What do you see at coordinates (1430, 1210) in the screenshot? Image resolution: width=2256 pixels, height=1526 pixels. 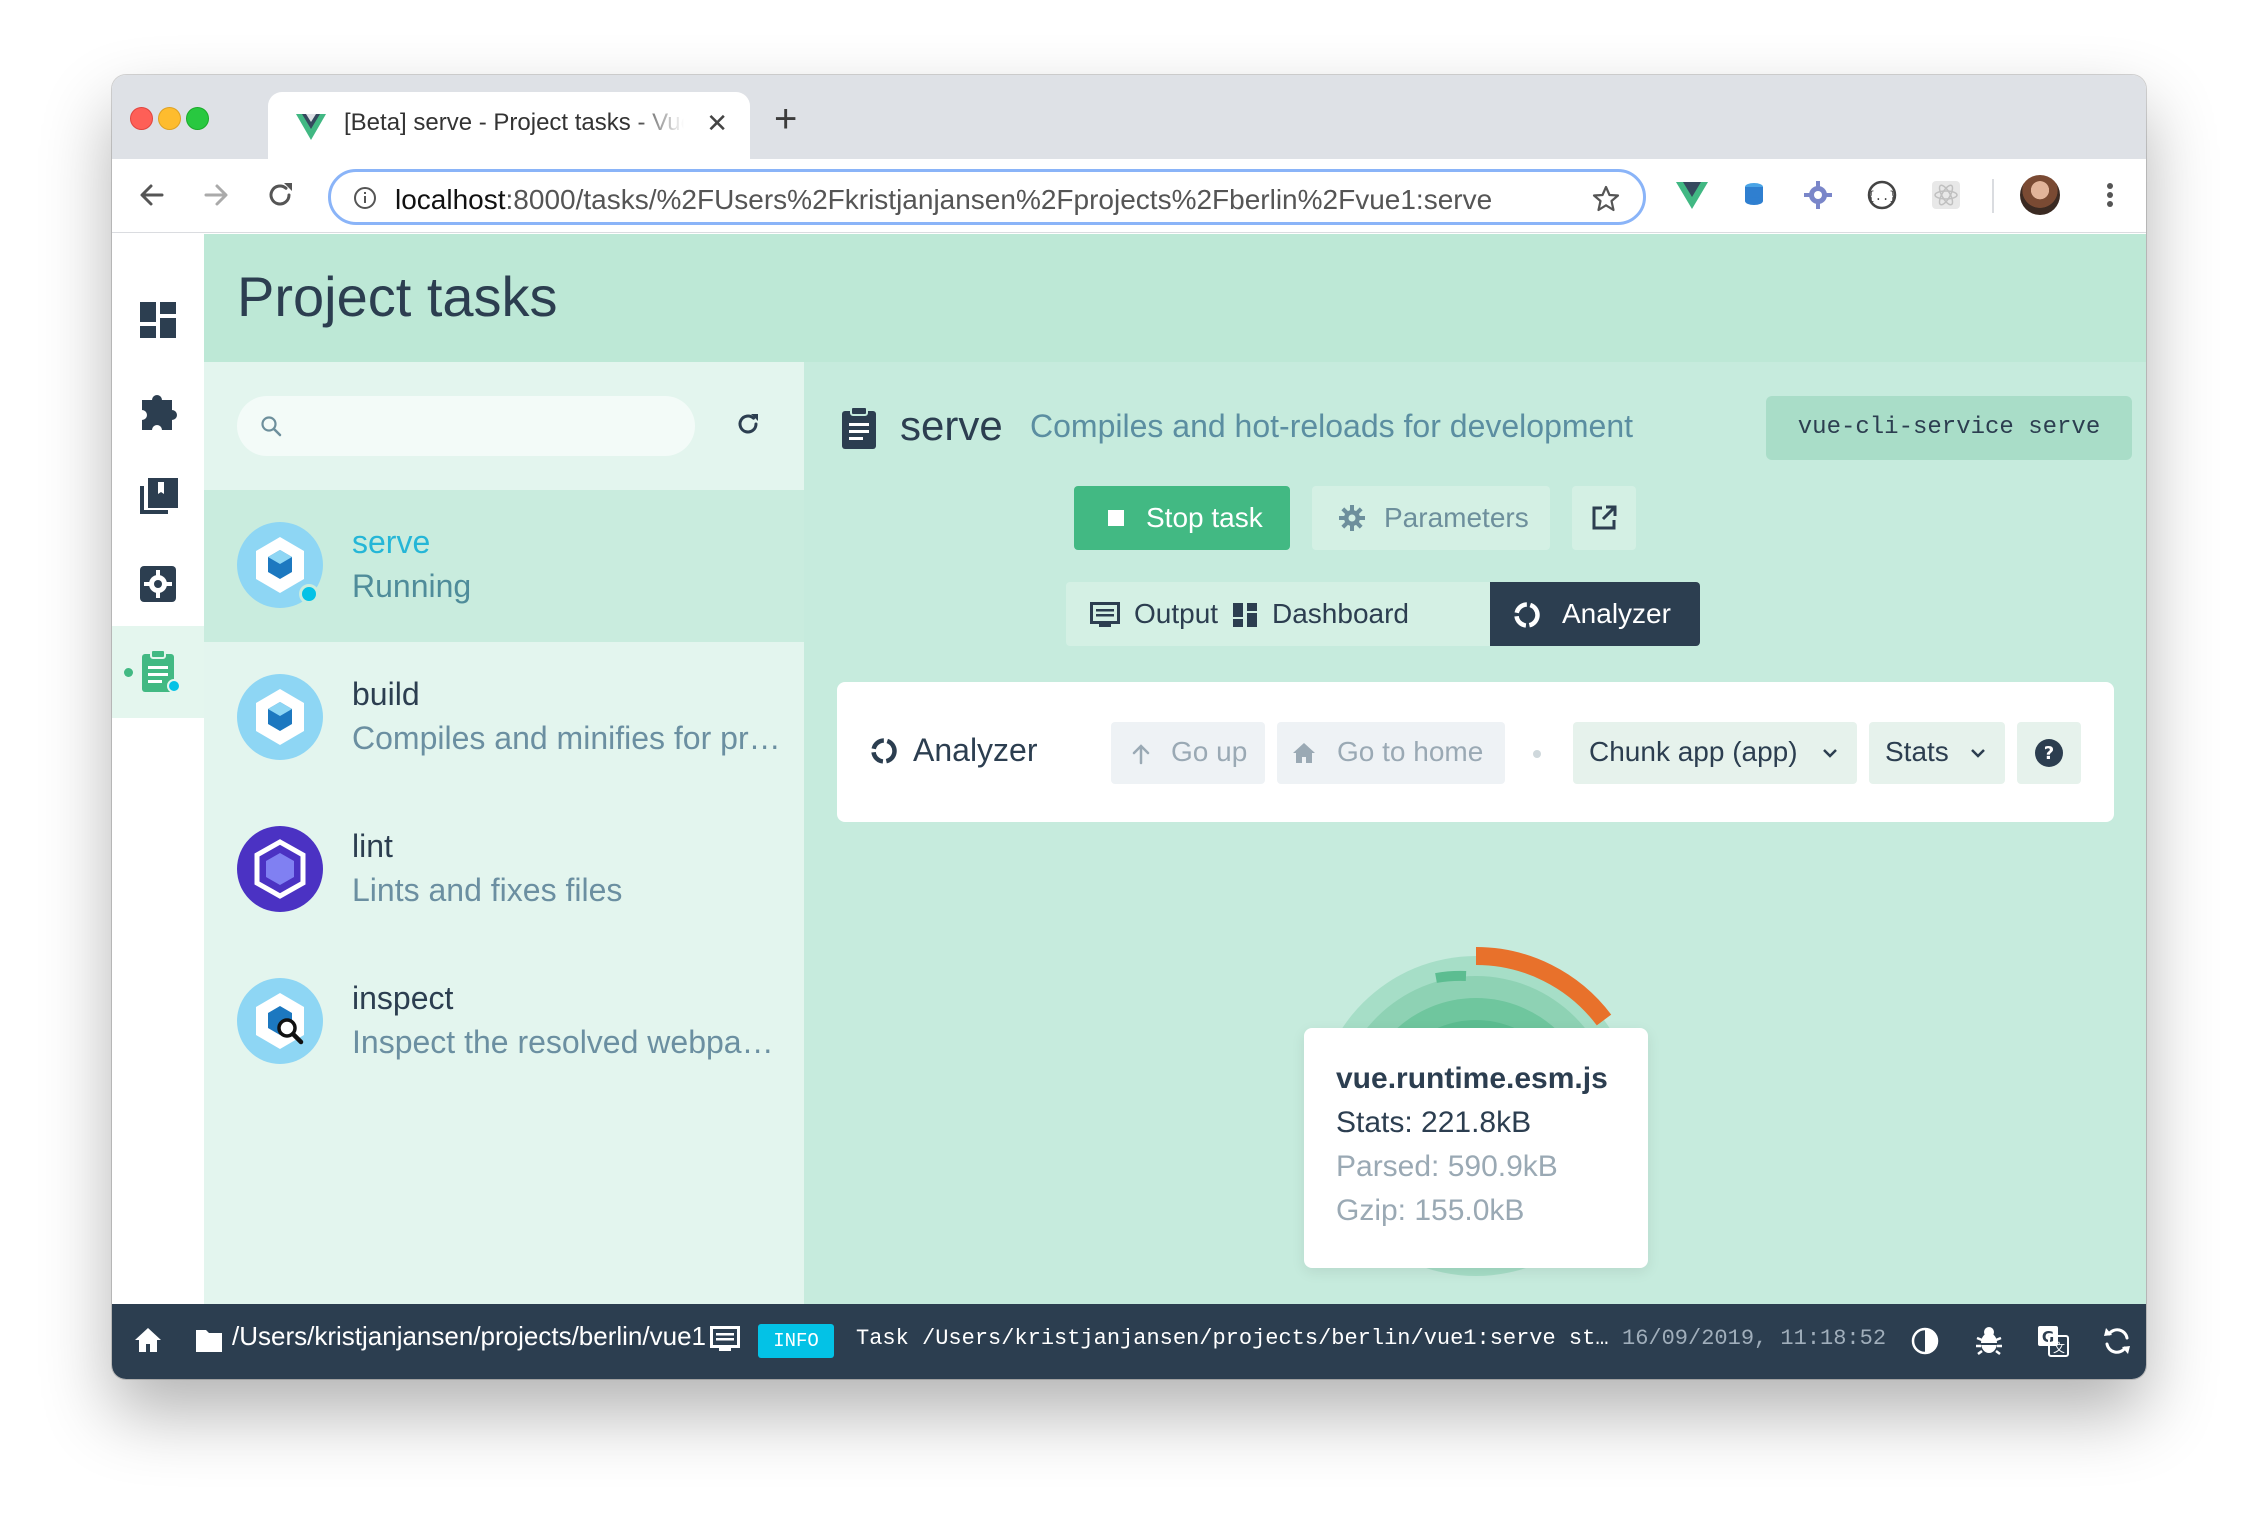 I see `tooltip-gzip-size: Gzip: 155.0kB` at bounding box center [1430, 1210].